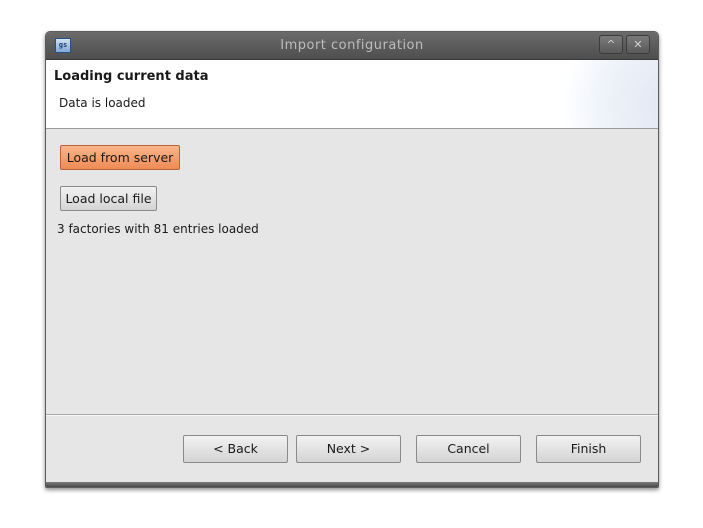 This screenshot has height=528, width=703. Describe the element at coordinates (352, 415) in the screenshot. I see `footer-separator` at that location.